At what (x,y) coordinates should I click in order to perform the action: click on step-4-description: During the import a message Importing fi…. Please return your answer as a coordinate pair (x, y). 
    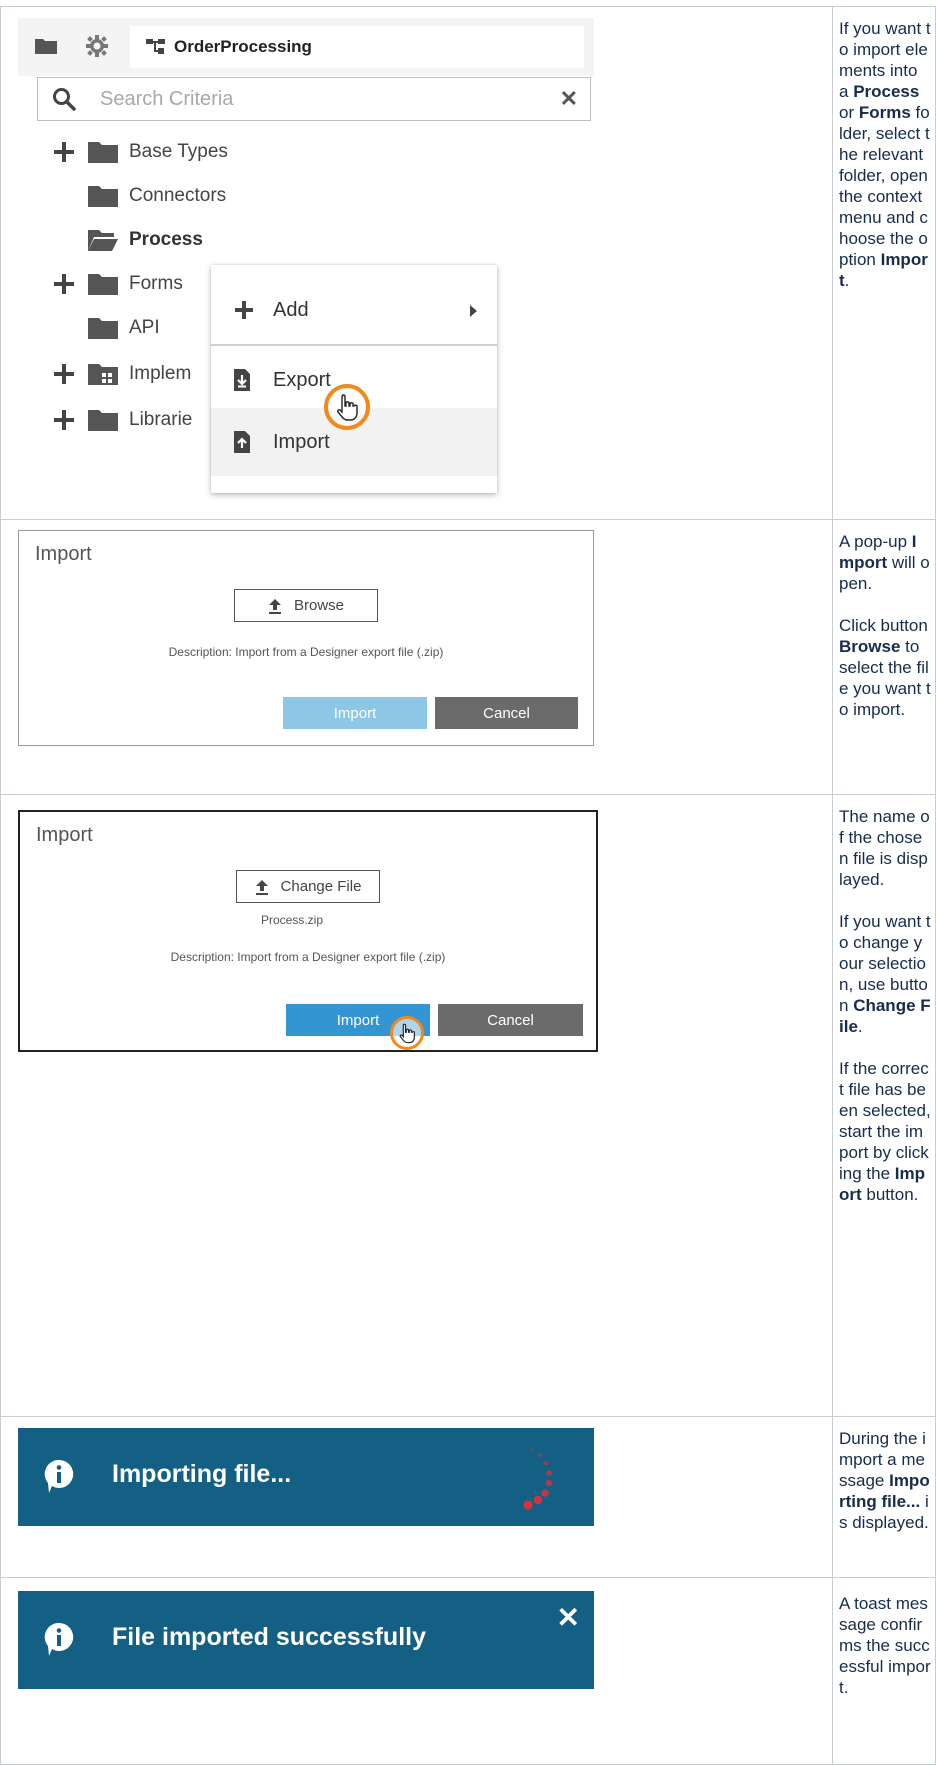
    Looking at the image, I should click on (884, 1480).